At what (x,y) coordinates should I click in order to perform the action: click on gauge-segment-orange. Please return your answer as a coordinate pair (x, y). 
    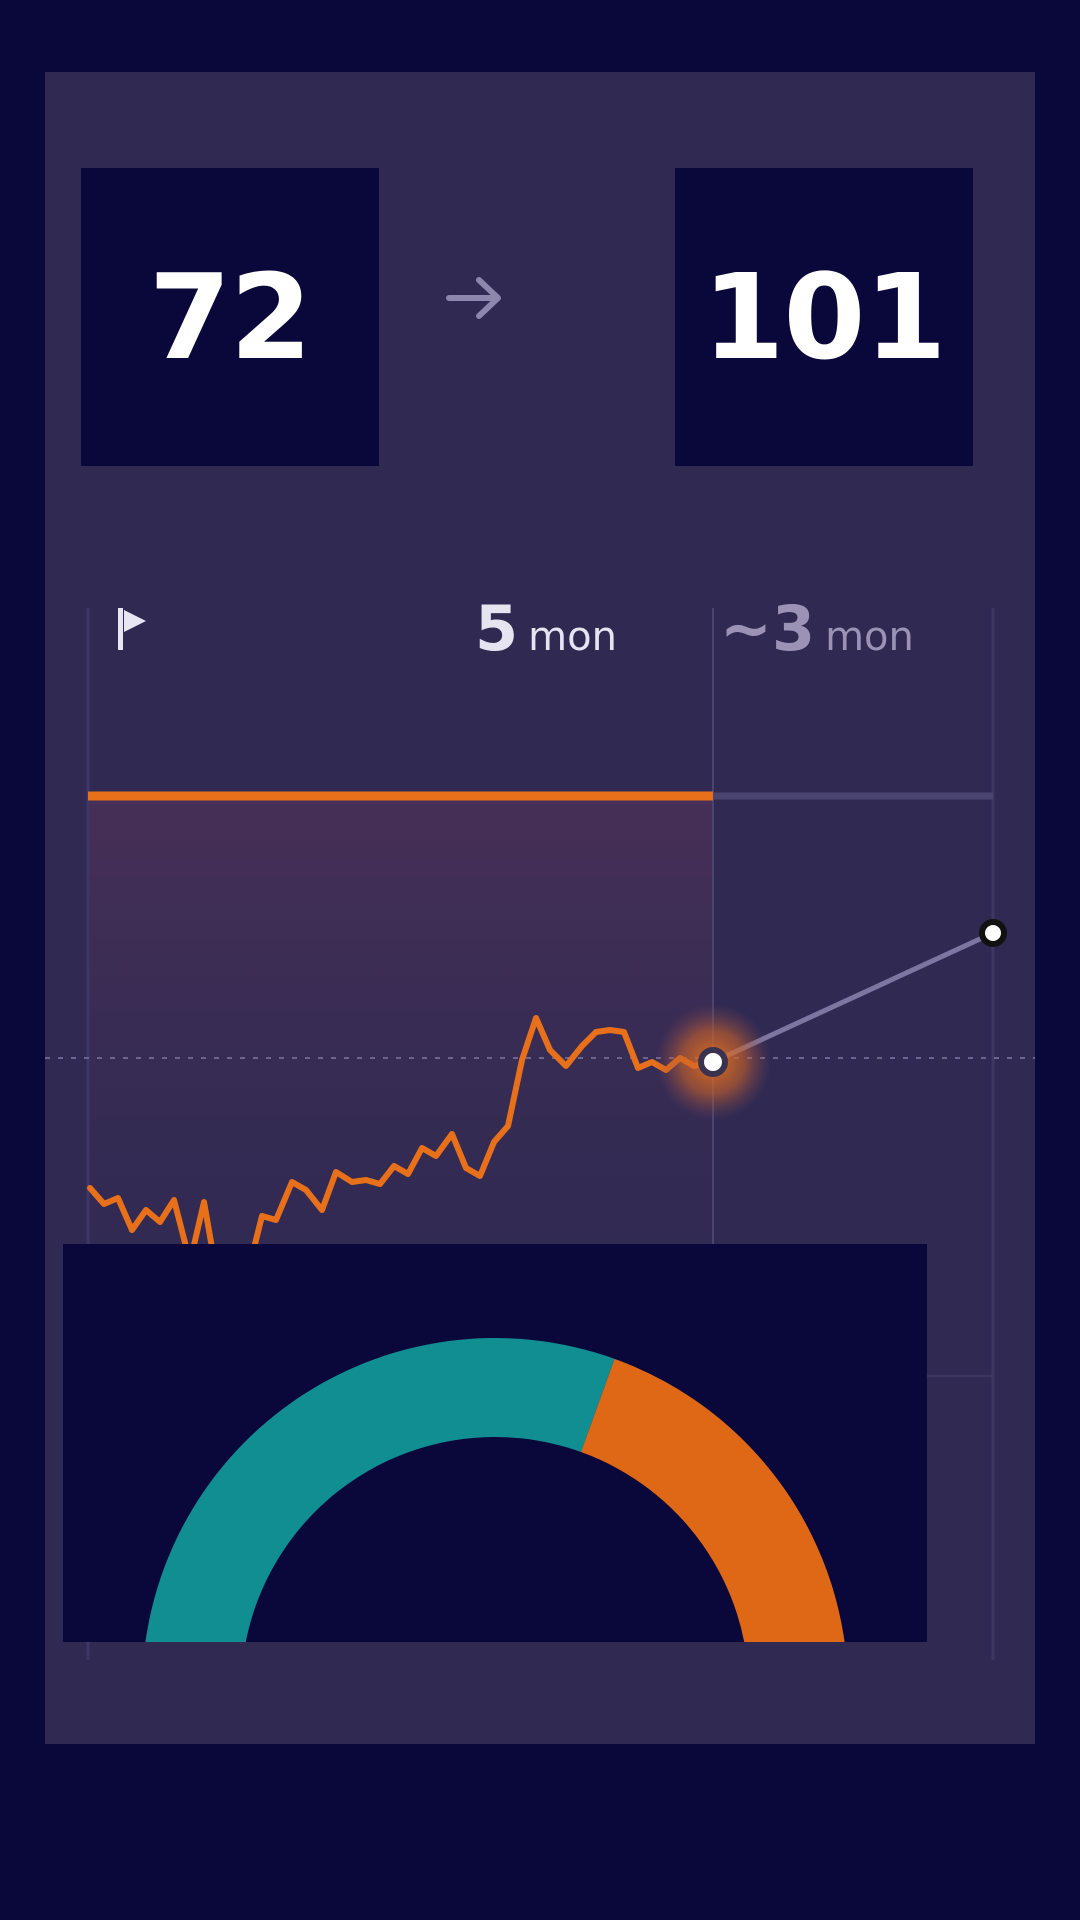
    Looking at the image, I should click on (714, 1524).